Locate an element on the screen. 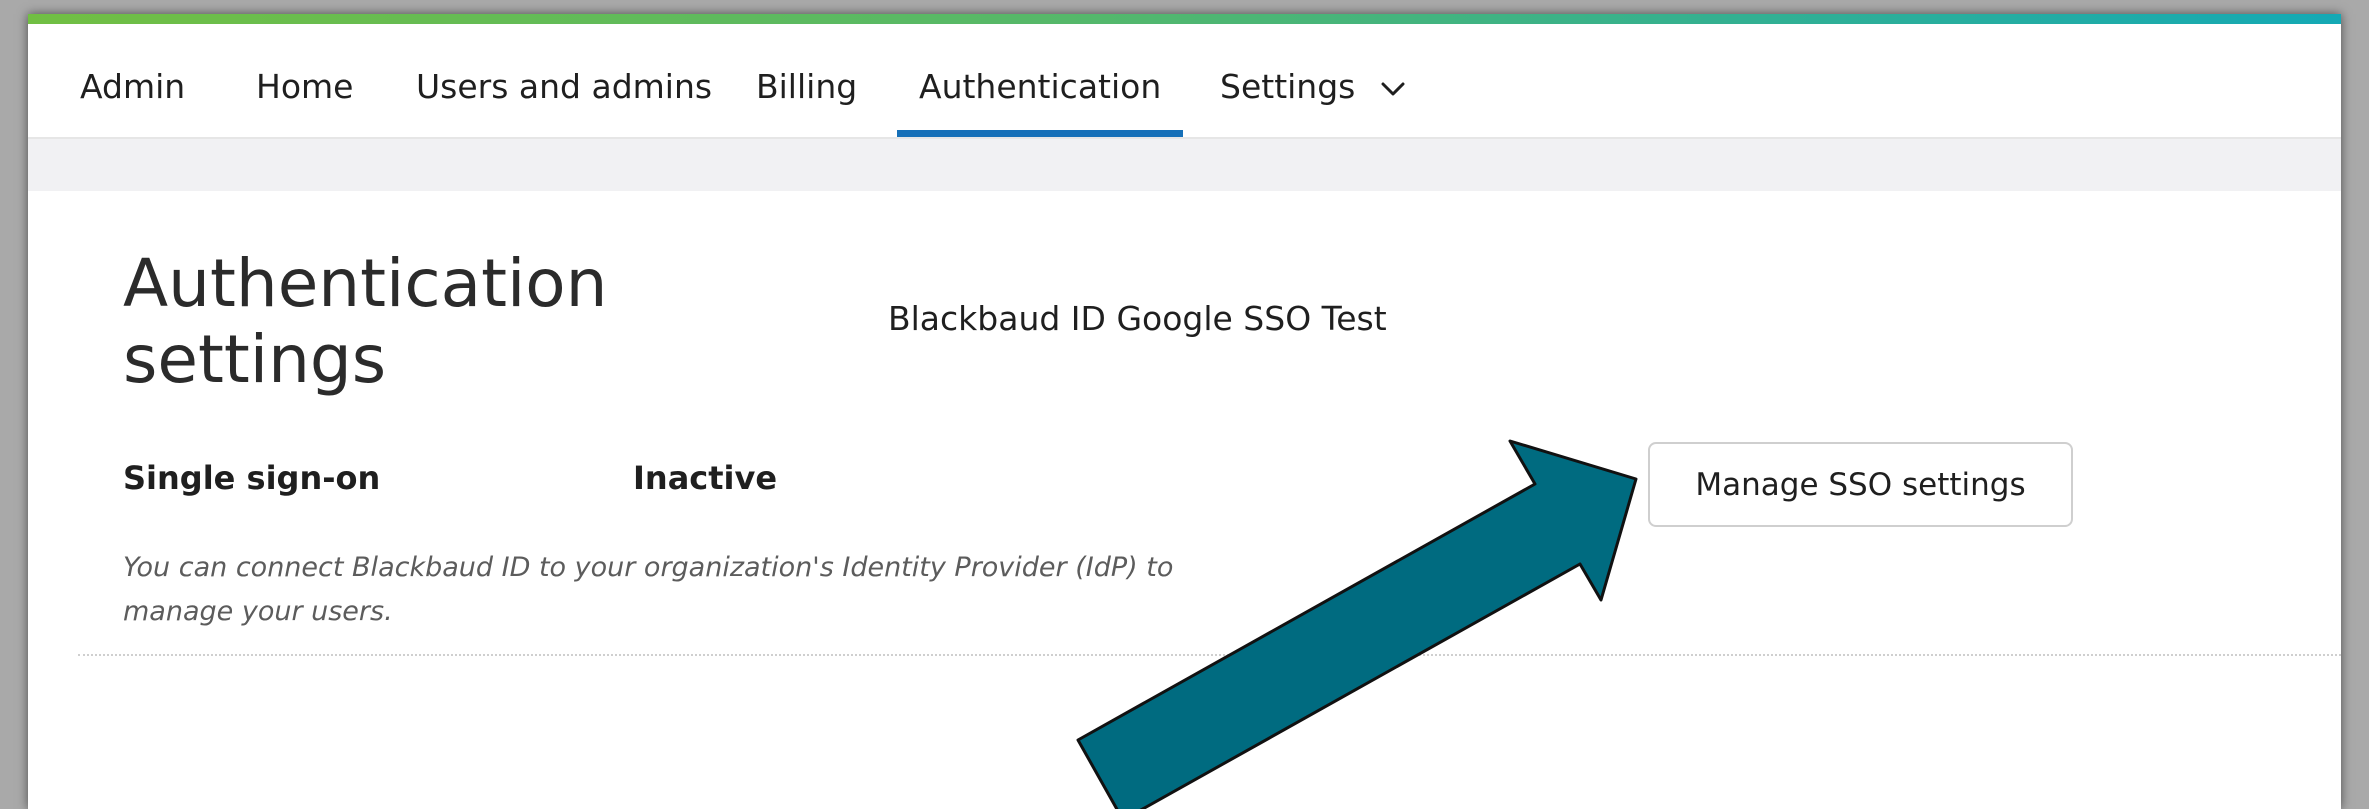  sso-status: Inactive is located at coordinates (705, 478).